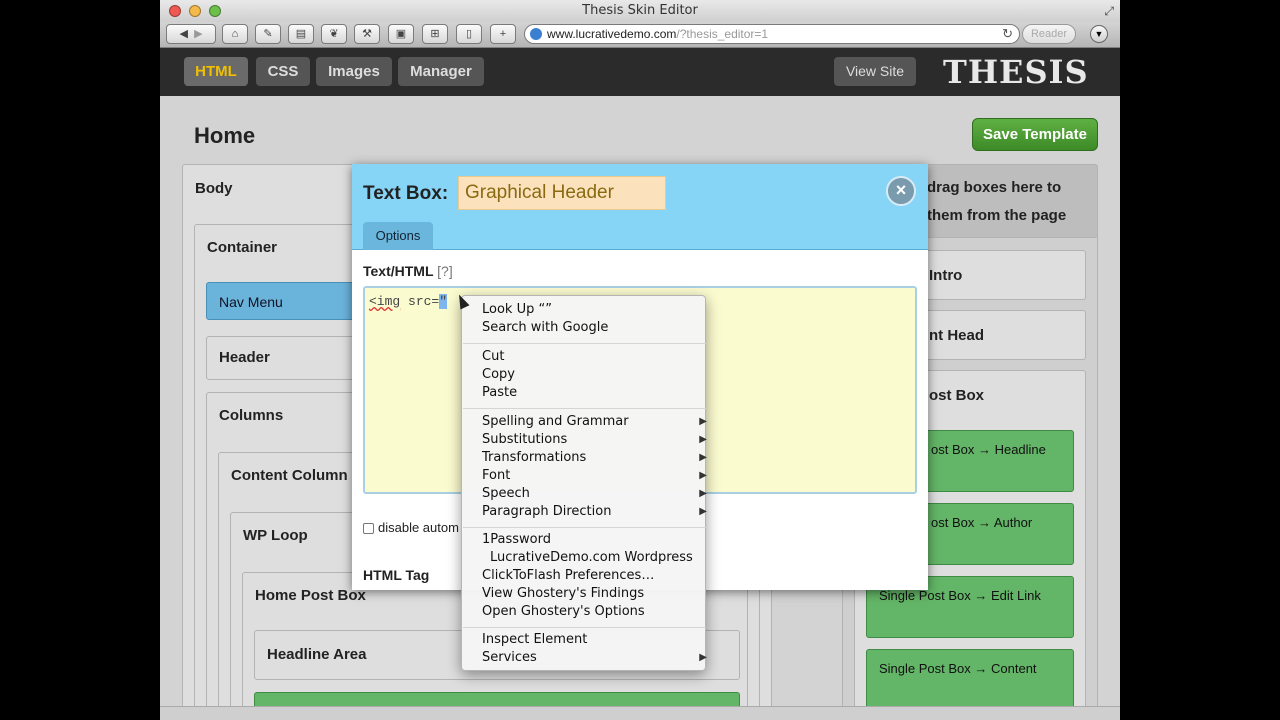  I want to click on zoom-window-button, so click(215, 11).